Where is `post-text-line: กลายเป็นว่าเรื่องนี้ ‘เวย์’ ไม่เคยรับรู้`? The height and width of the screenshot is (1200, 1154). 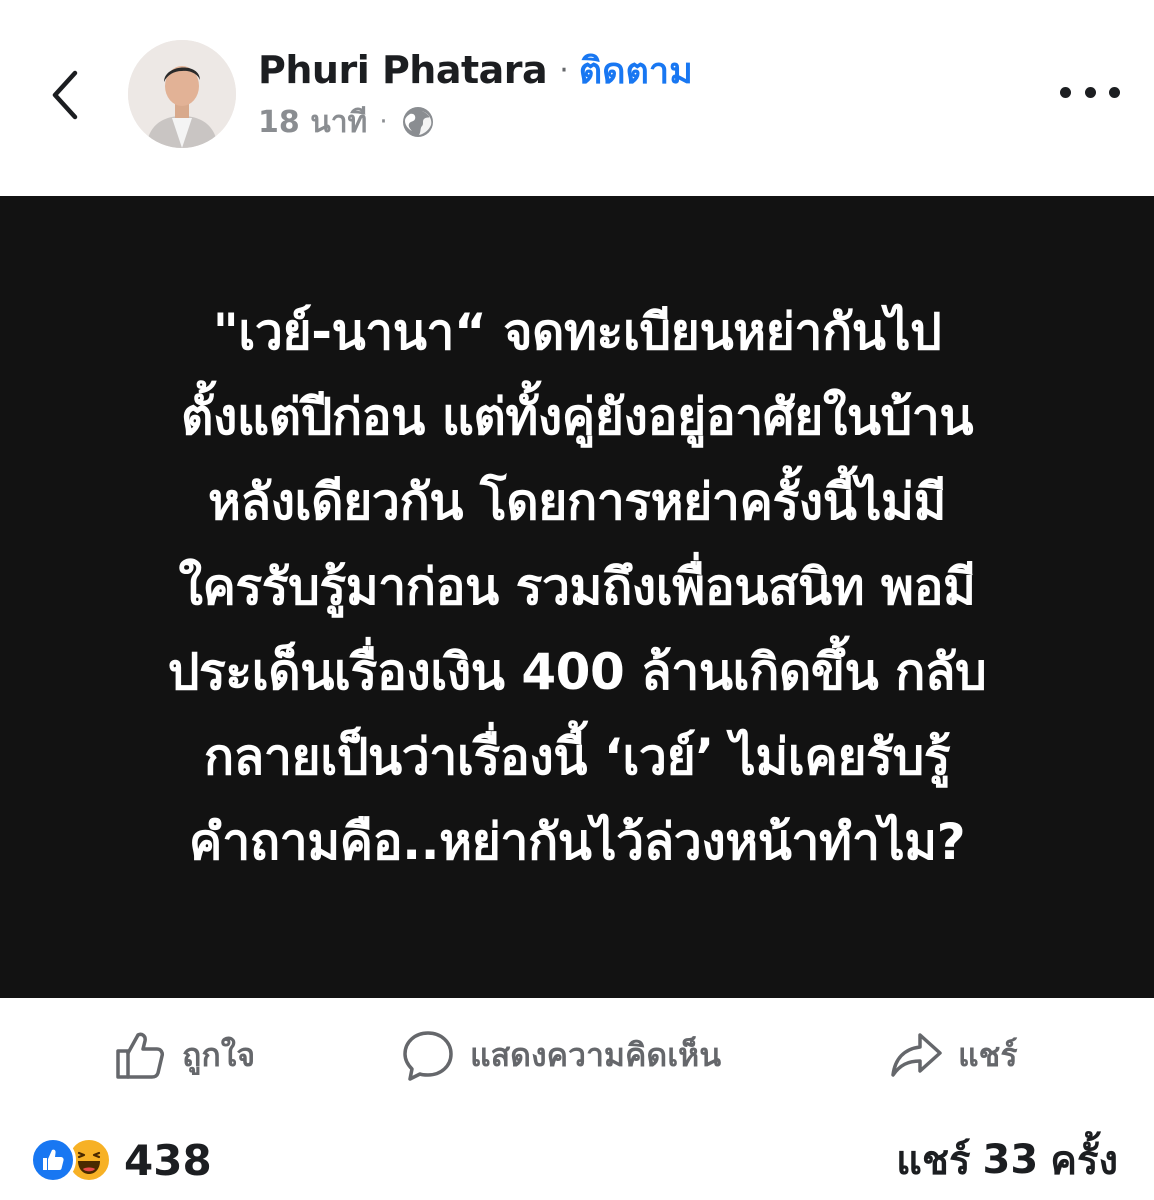 post-text-line: กลายเป็นว่าเรื่องนี้ ‘เวย์’ ไม่เคยรับรู้ is located at coordinates (577, 756).